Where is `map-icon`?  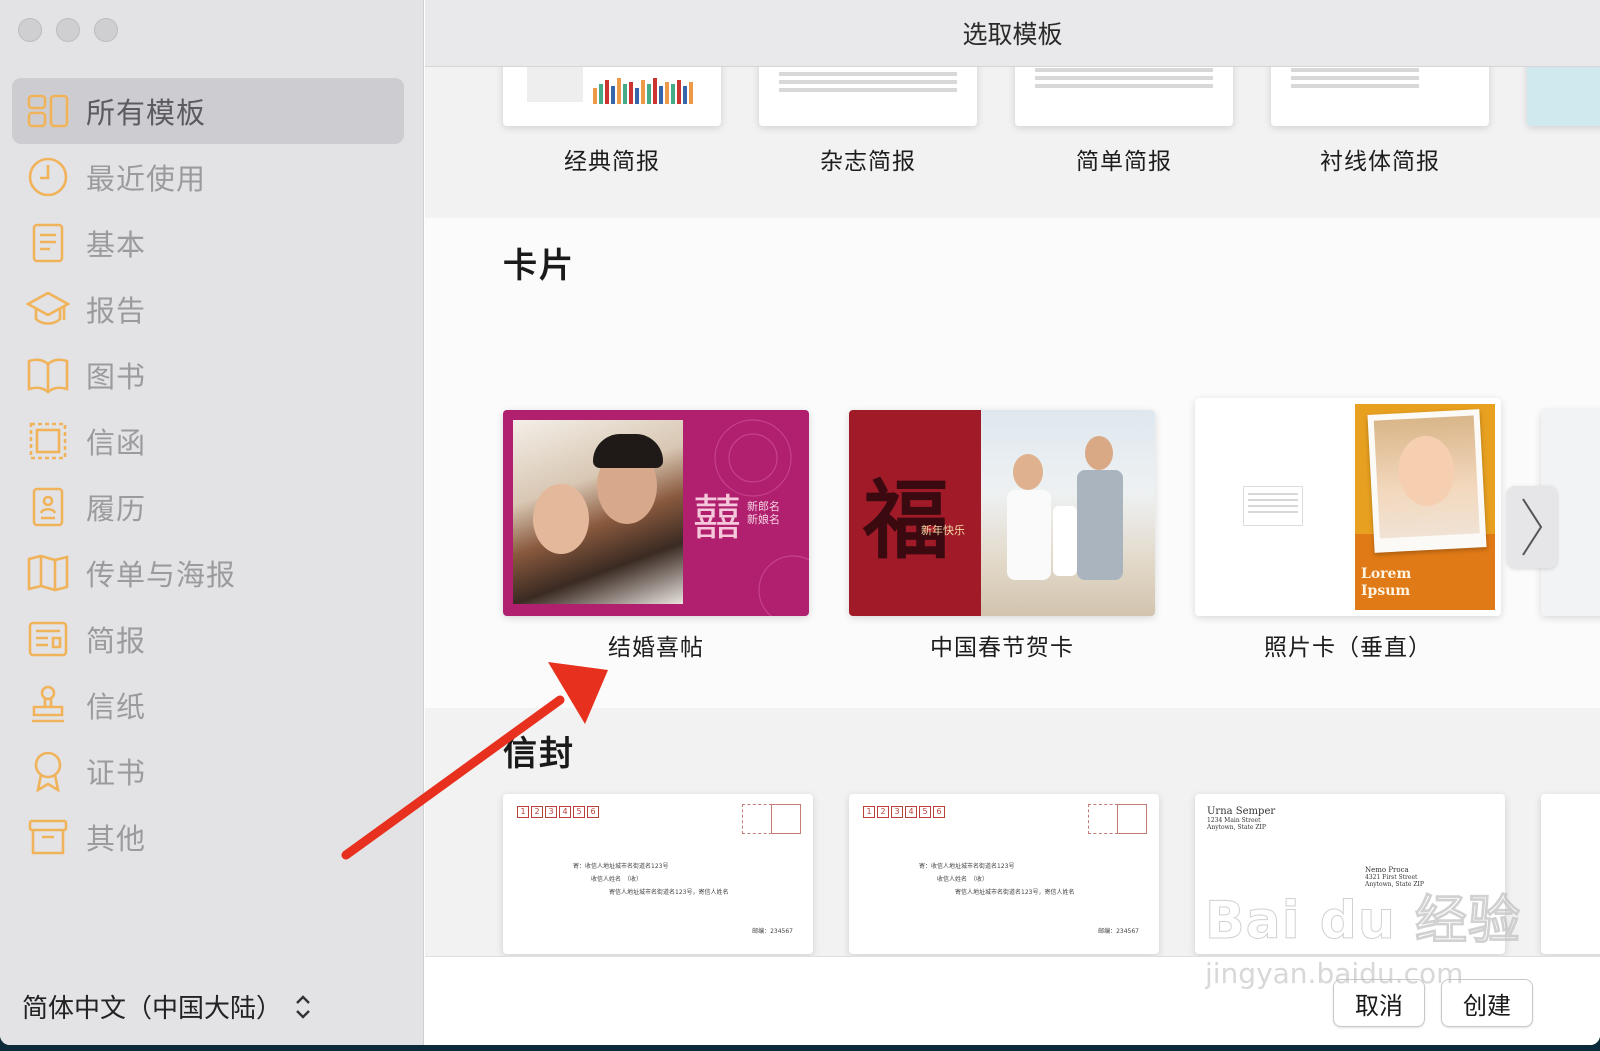
map-icon is located at coordinates (48, 573).